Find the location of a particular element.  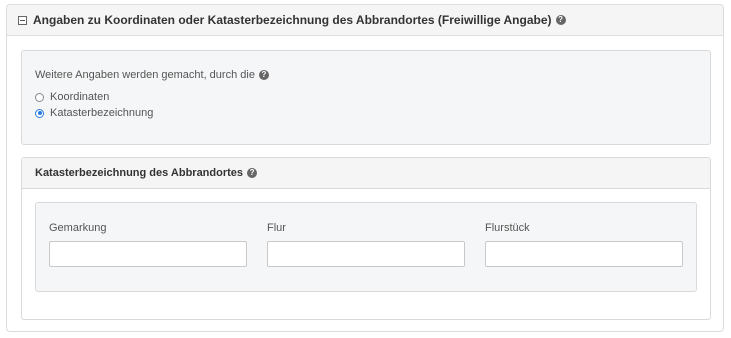

gemarkung-label: Gemarkung is located at coordinates (78, 228).